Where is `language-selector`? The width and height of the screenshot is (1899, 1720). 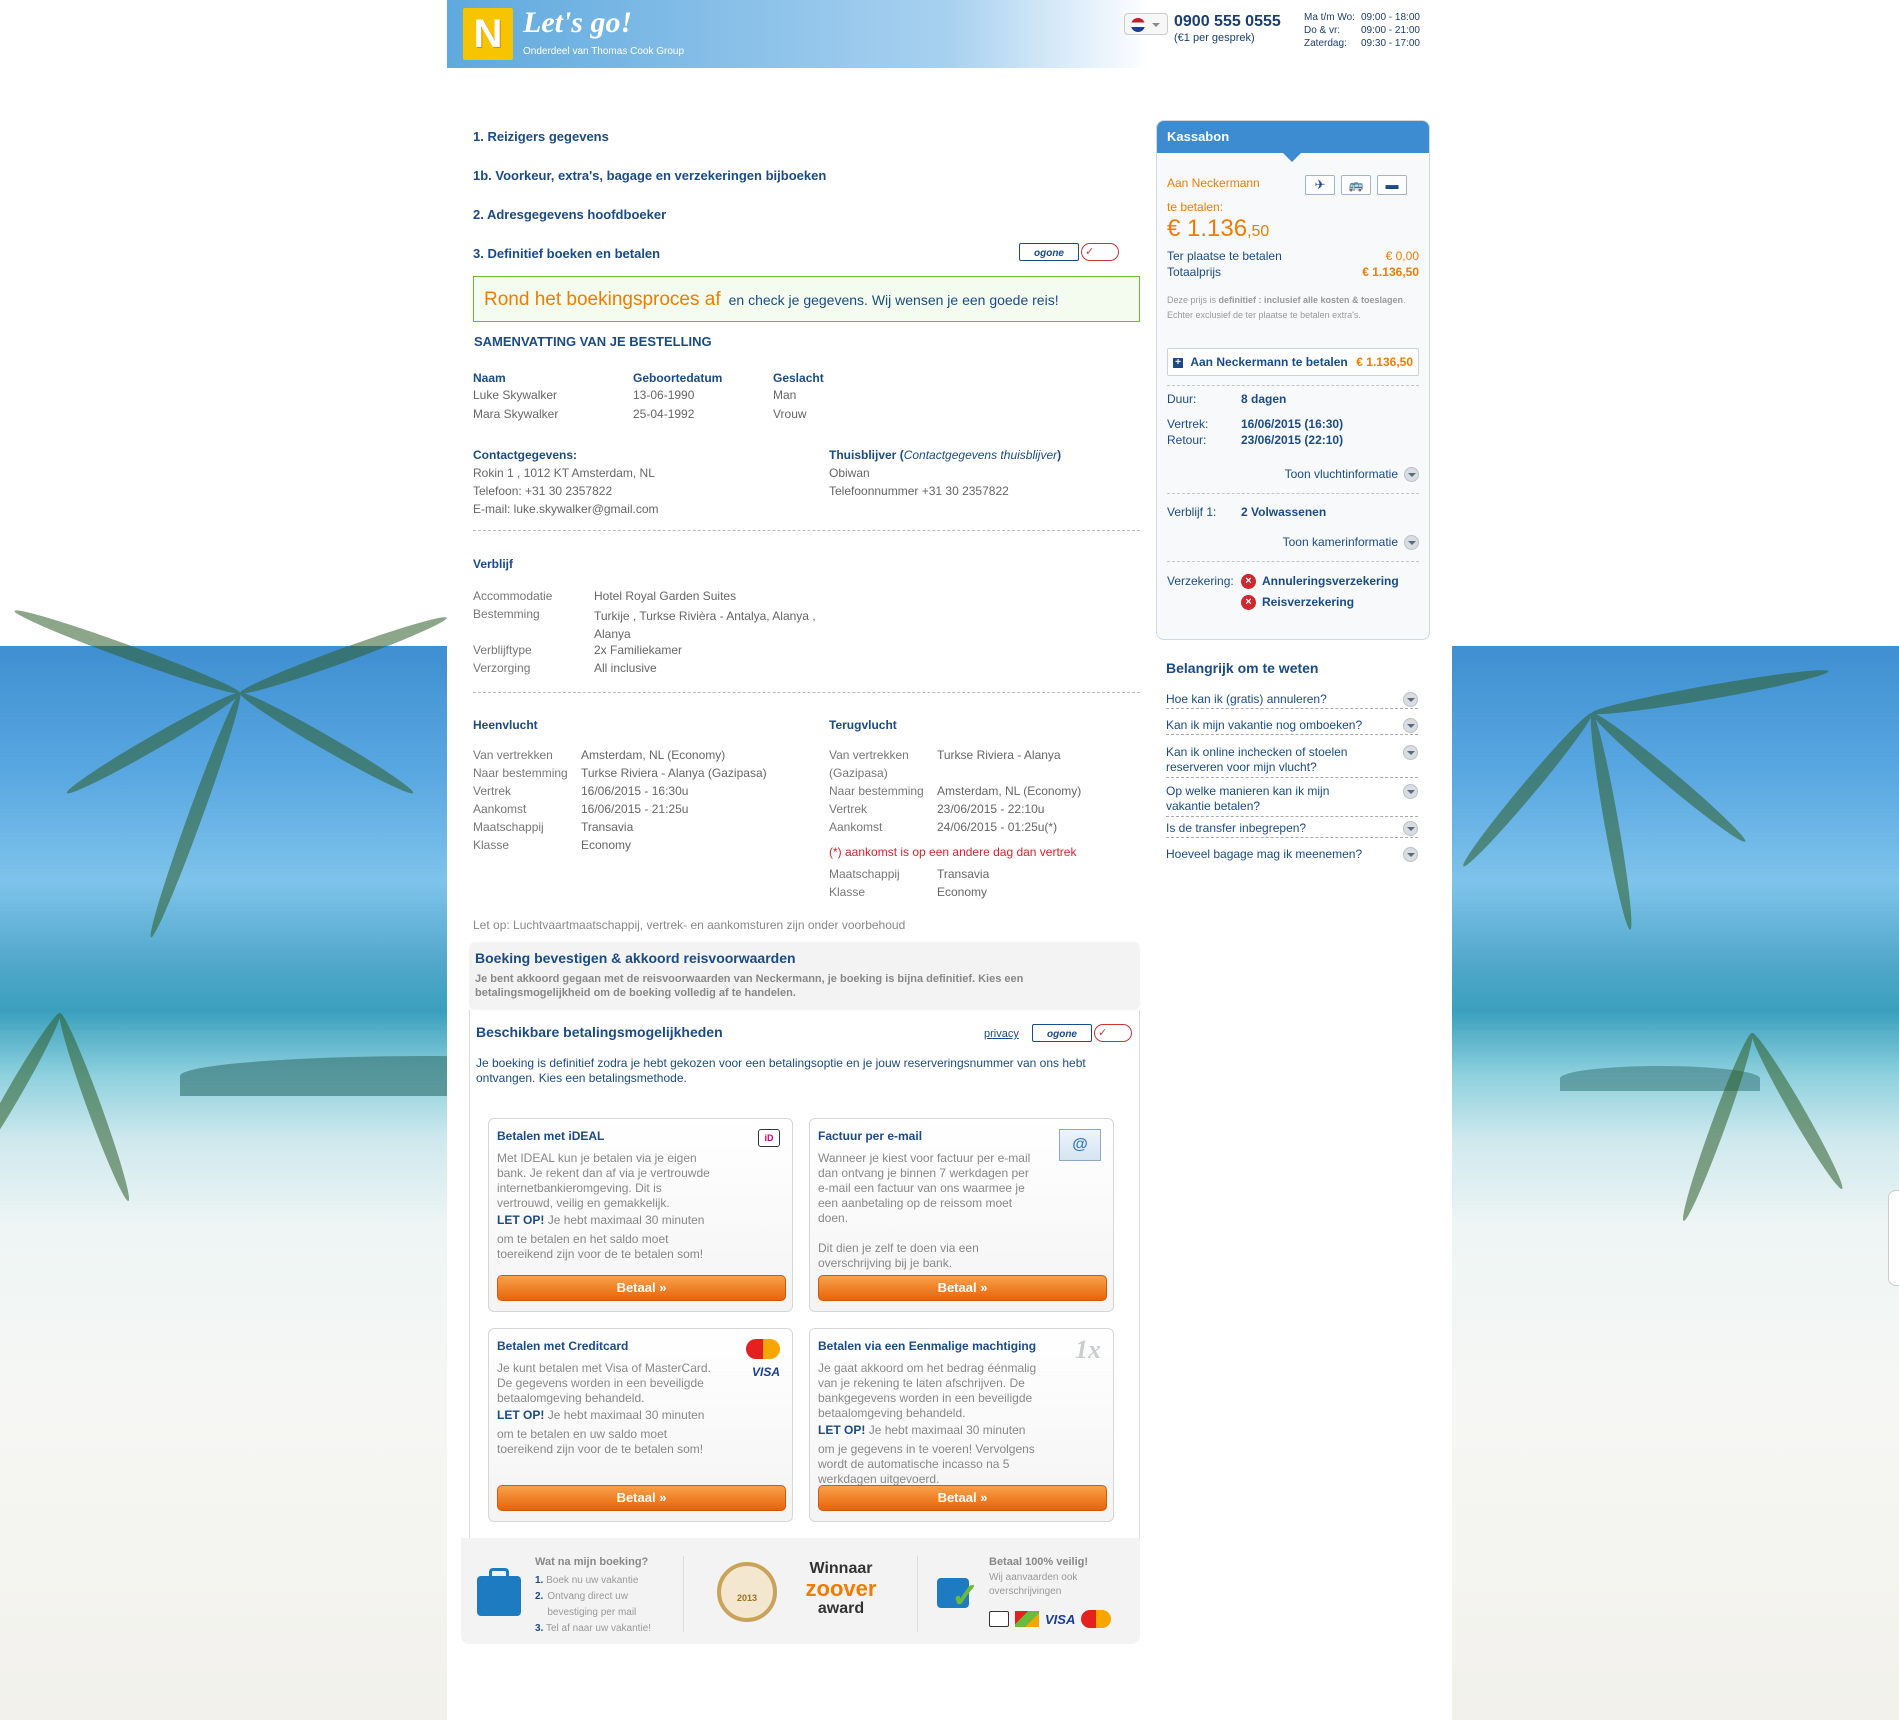
language-selector is located at coordinates (1146, 24).